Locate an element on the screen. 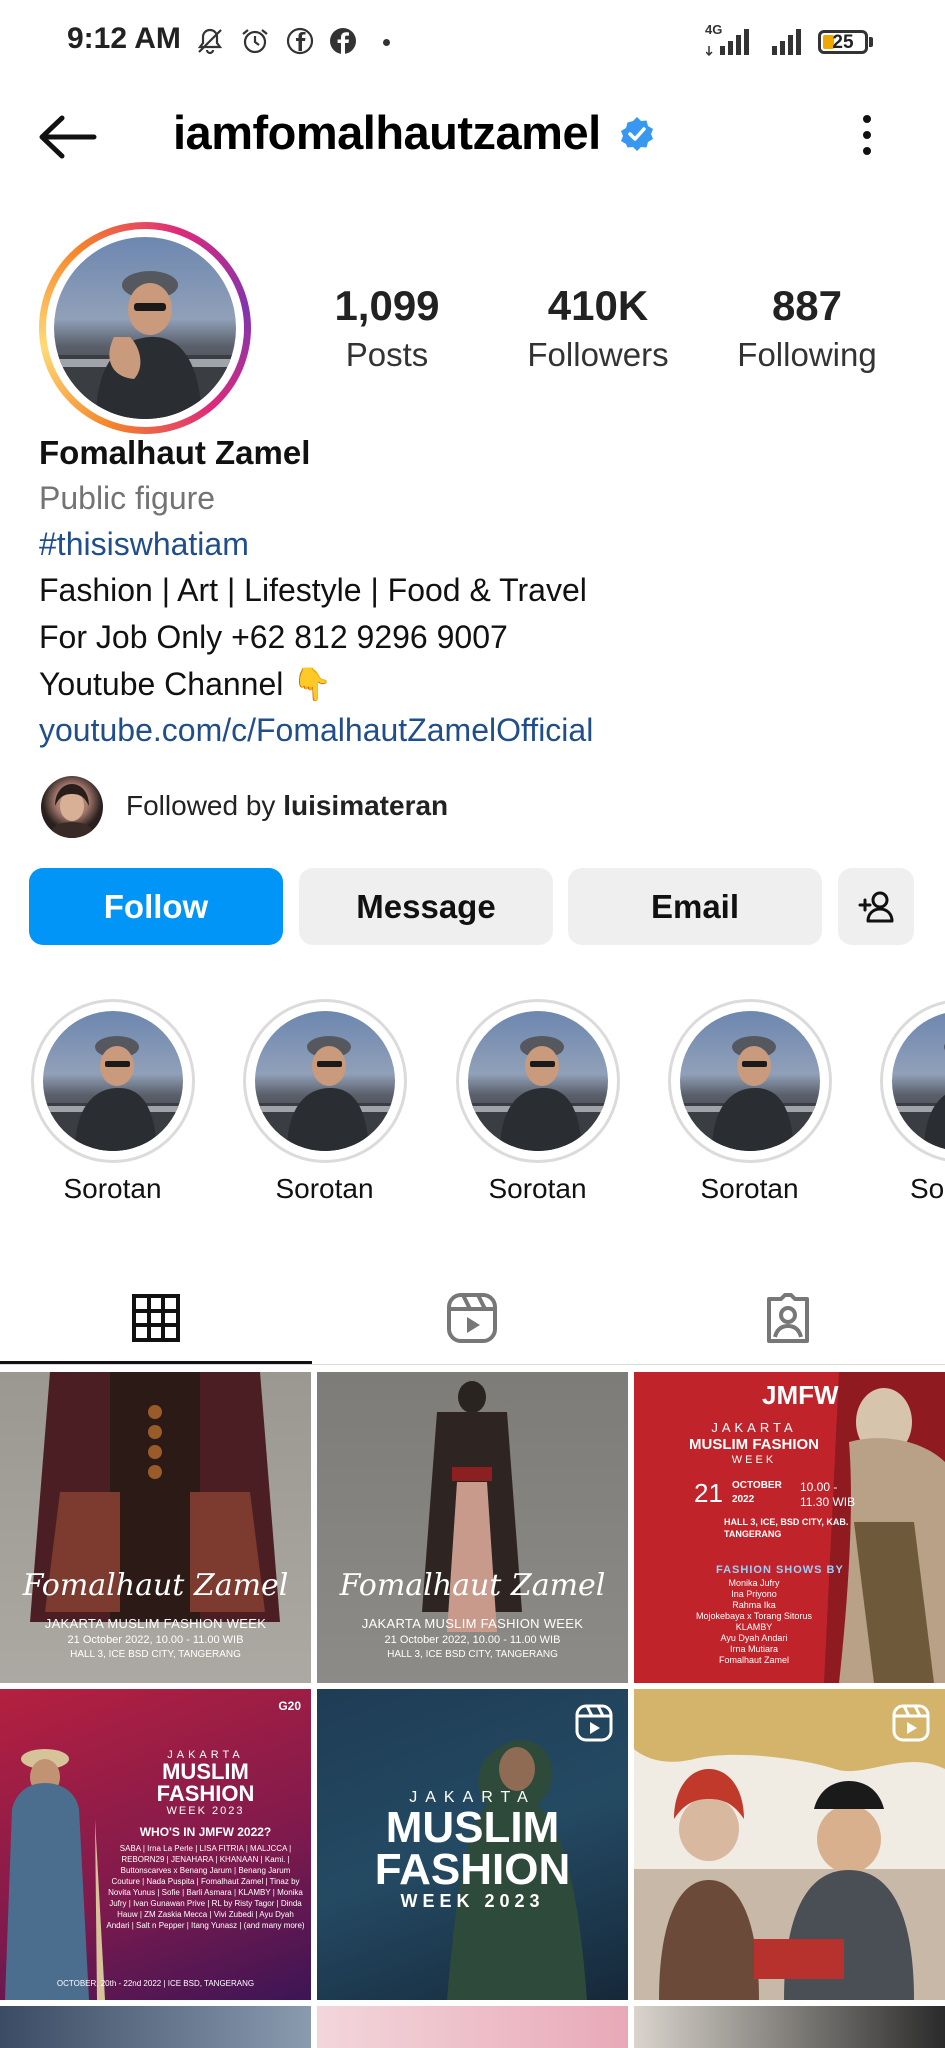 Image resolution: width=945 pixels, height=2048 pixels. followers-label: Followers is located at coordinates (598, 354).